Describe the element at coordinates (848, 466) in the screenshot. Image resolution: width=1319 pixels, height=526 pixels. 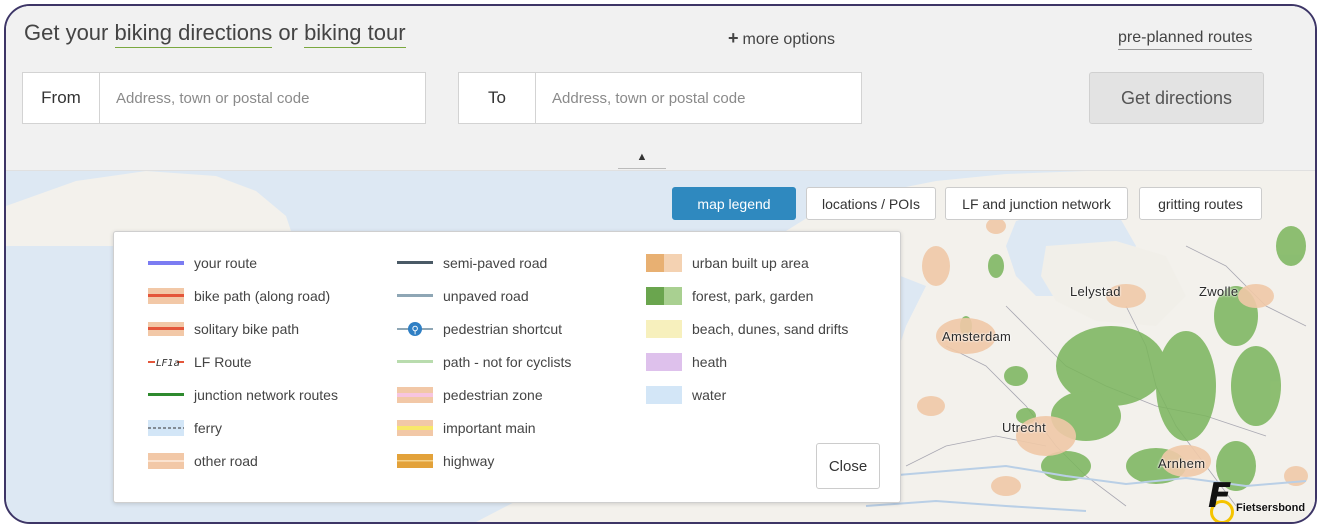
I see `close-legend-button: Close` at that location.